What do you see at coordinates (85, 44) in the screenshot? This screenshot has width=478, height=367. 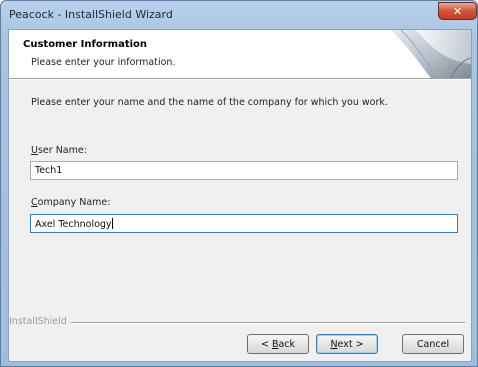 I see `header-title: Customer Information` at bounding box center [85, 44].